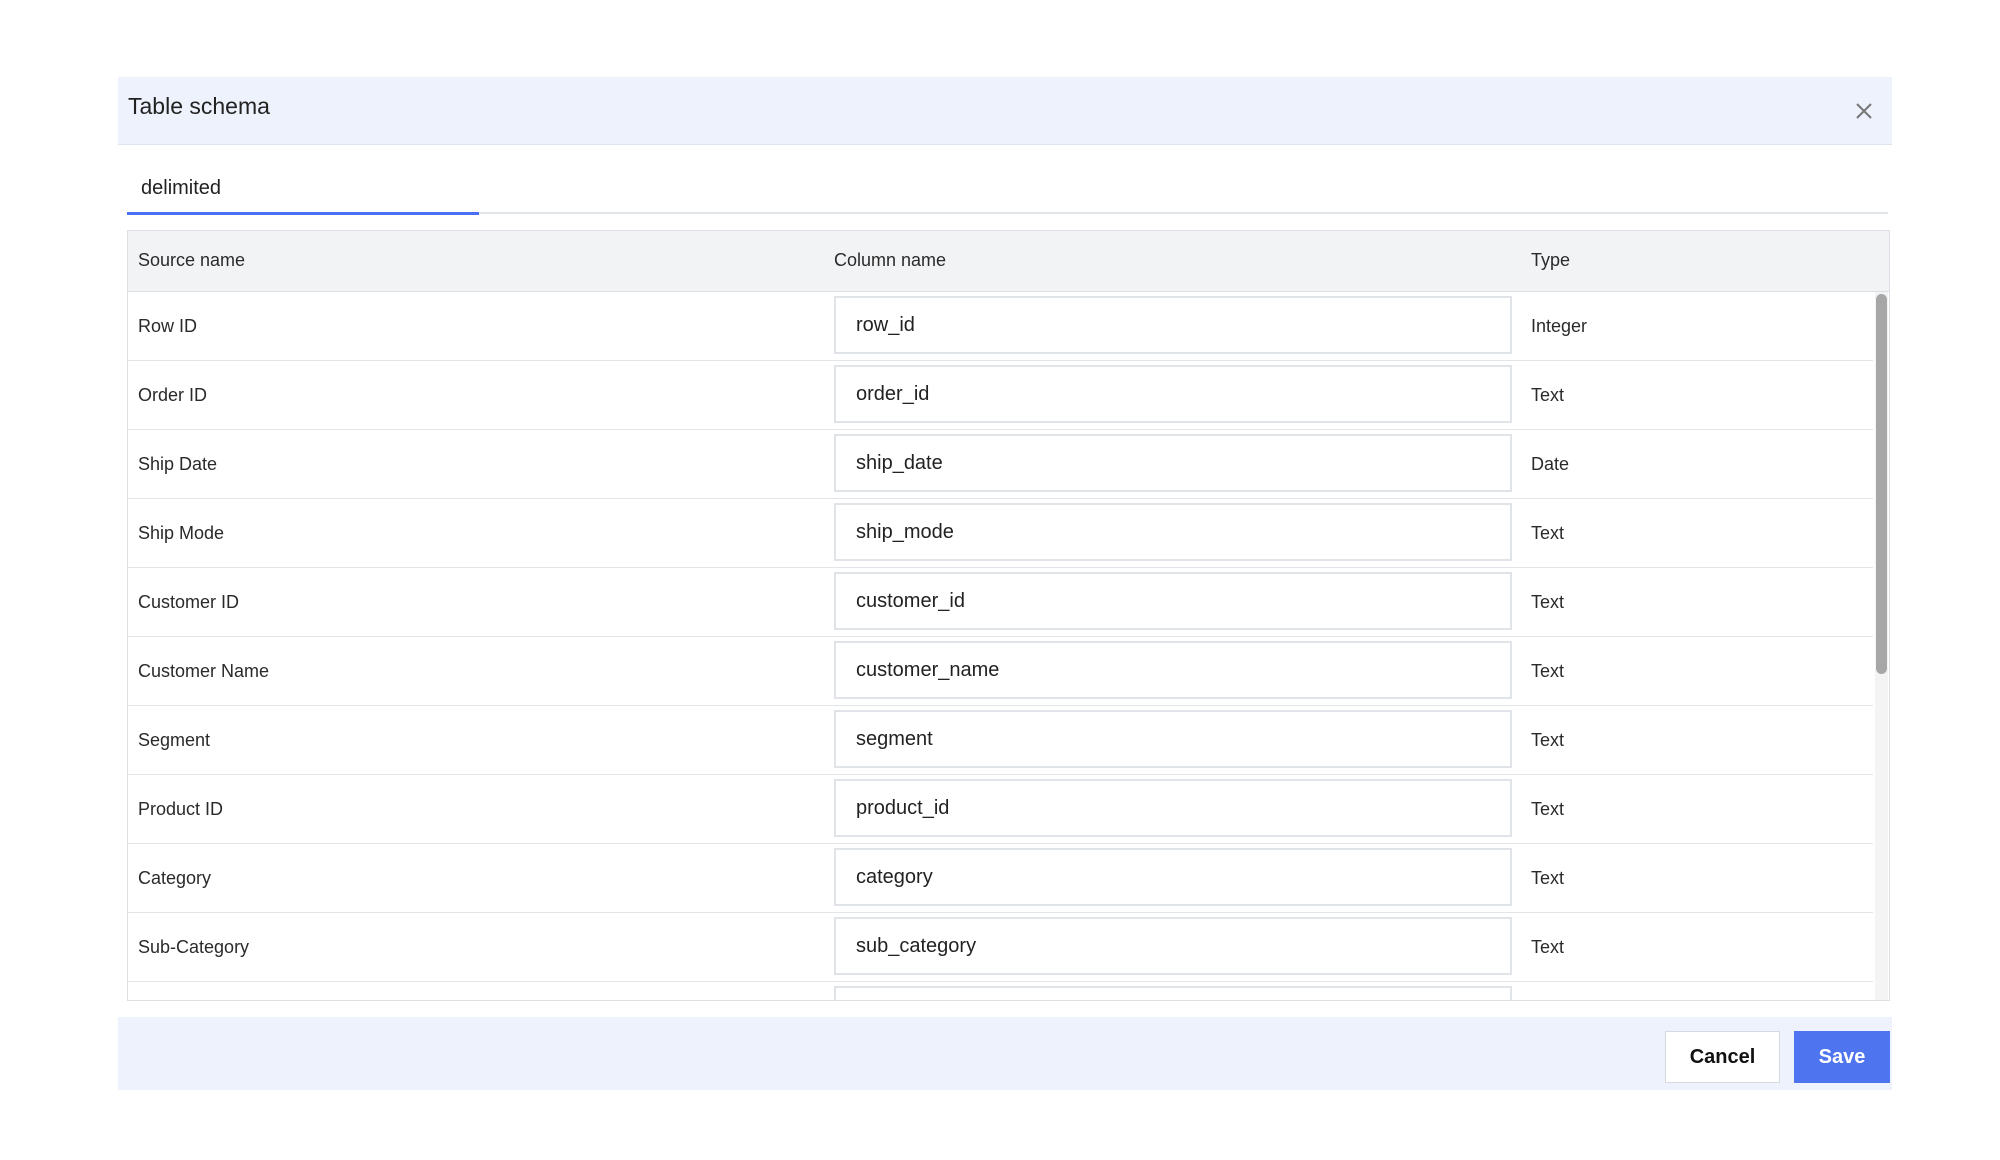 This screenshot has height=1160, width=2000. What do you see at coordinates (1007, 192) in the screenshot?
I see `tab-bar: delimited` at bounding box center [1007, 192].